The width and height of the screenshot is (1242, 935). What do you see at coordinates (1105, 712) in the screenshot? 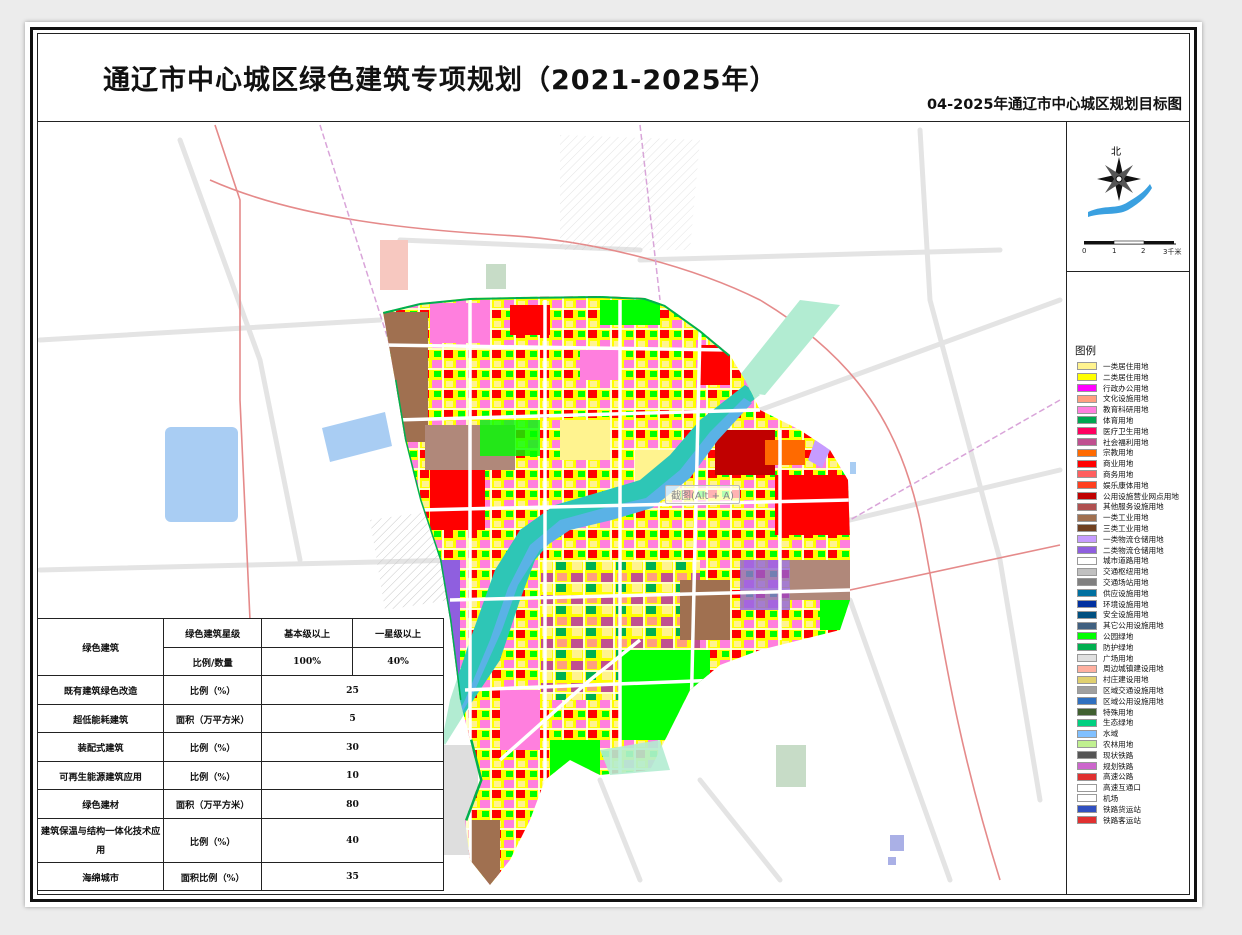
I see `legend-item: 特殊用地` at bounding box center [1105, 712].